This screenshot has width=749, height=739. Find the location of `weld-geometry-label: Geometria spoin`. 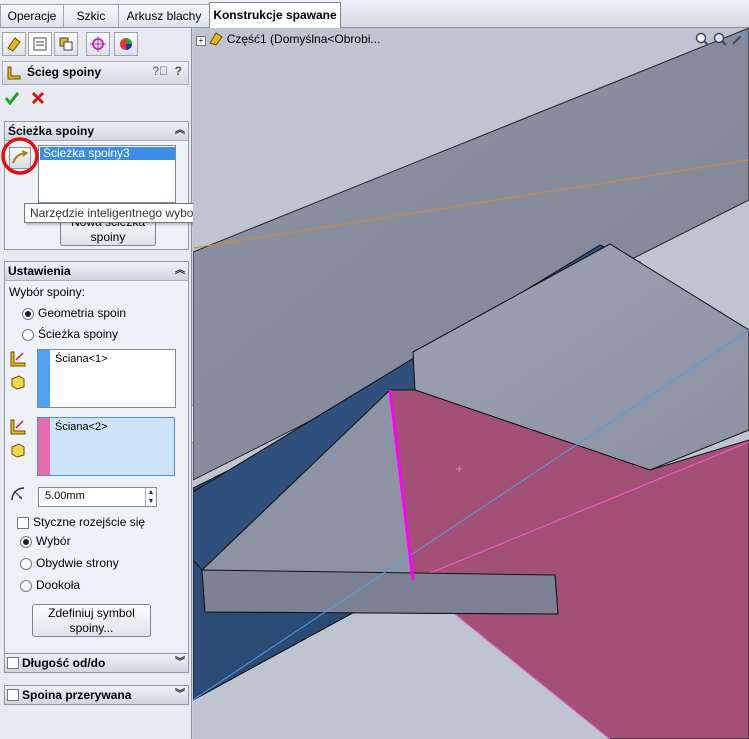

weld-geometry-label: Geometria spoin is located at coordinates (82, 313).